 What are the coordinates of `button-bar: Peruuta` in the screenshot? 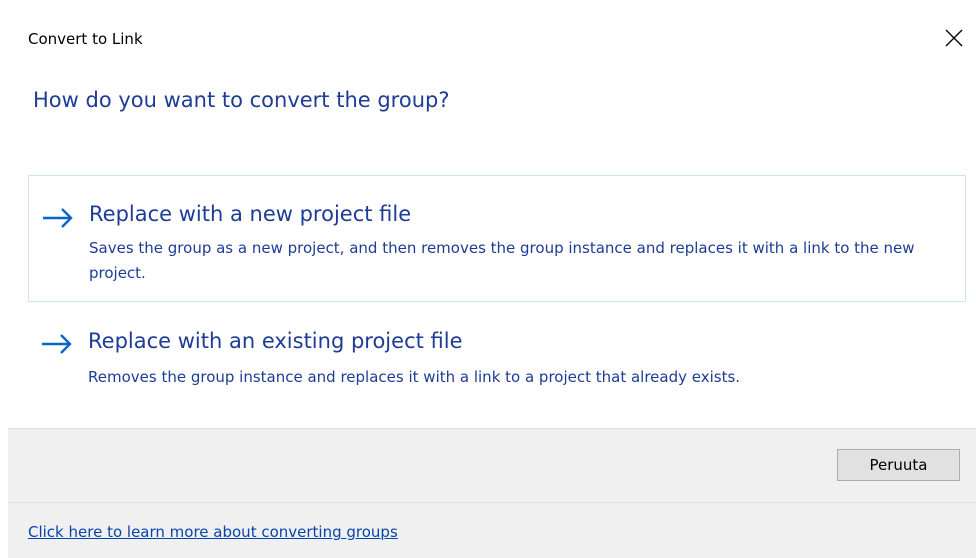 It's located at (492, 465).